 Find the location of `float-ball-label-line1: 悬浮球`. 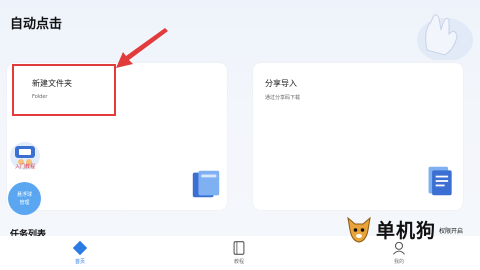

float-ball-label-line1: 悬浮球 is located at coordinates (24, 195).